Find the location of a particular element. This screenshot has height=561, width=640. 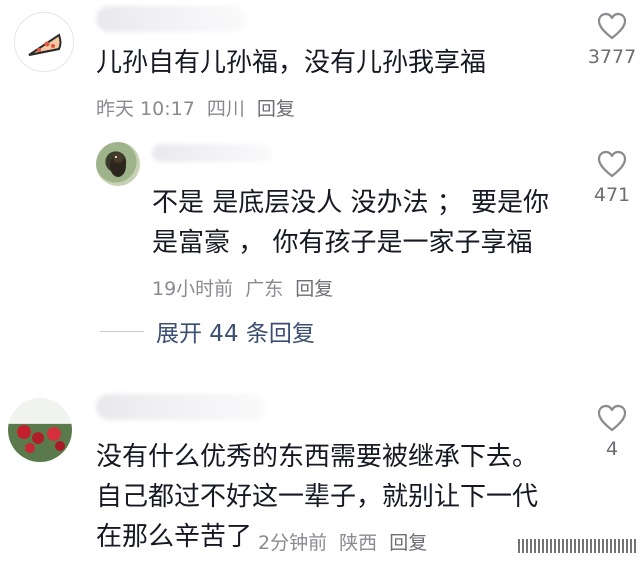

avatar-roses is located at coordinates (40, 430).